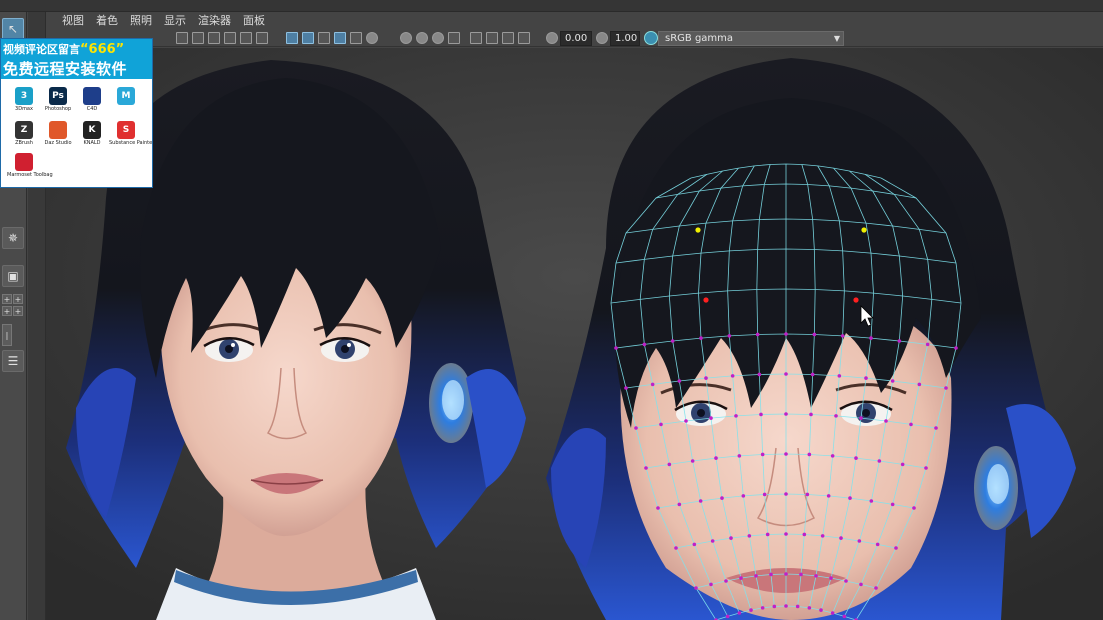 This screenshot has width=1103, height=620. What do you see at coordinates (131, 143) in the screenshot?
I see `software-label: Substance Painter` at bounding box center [131, 143].